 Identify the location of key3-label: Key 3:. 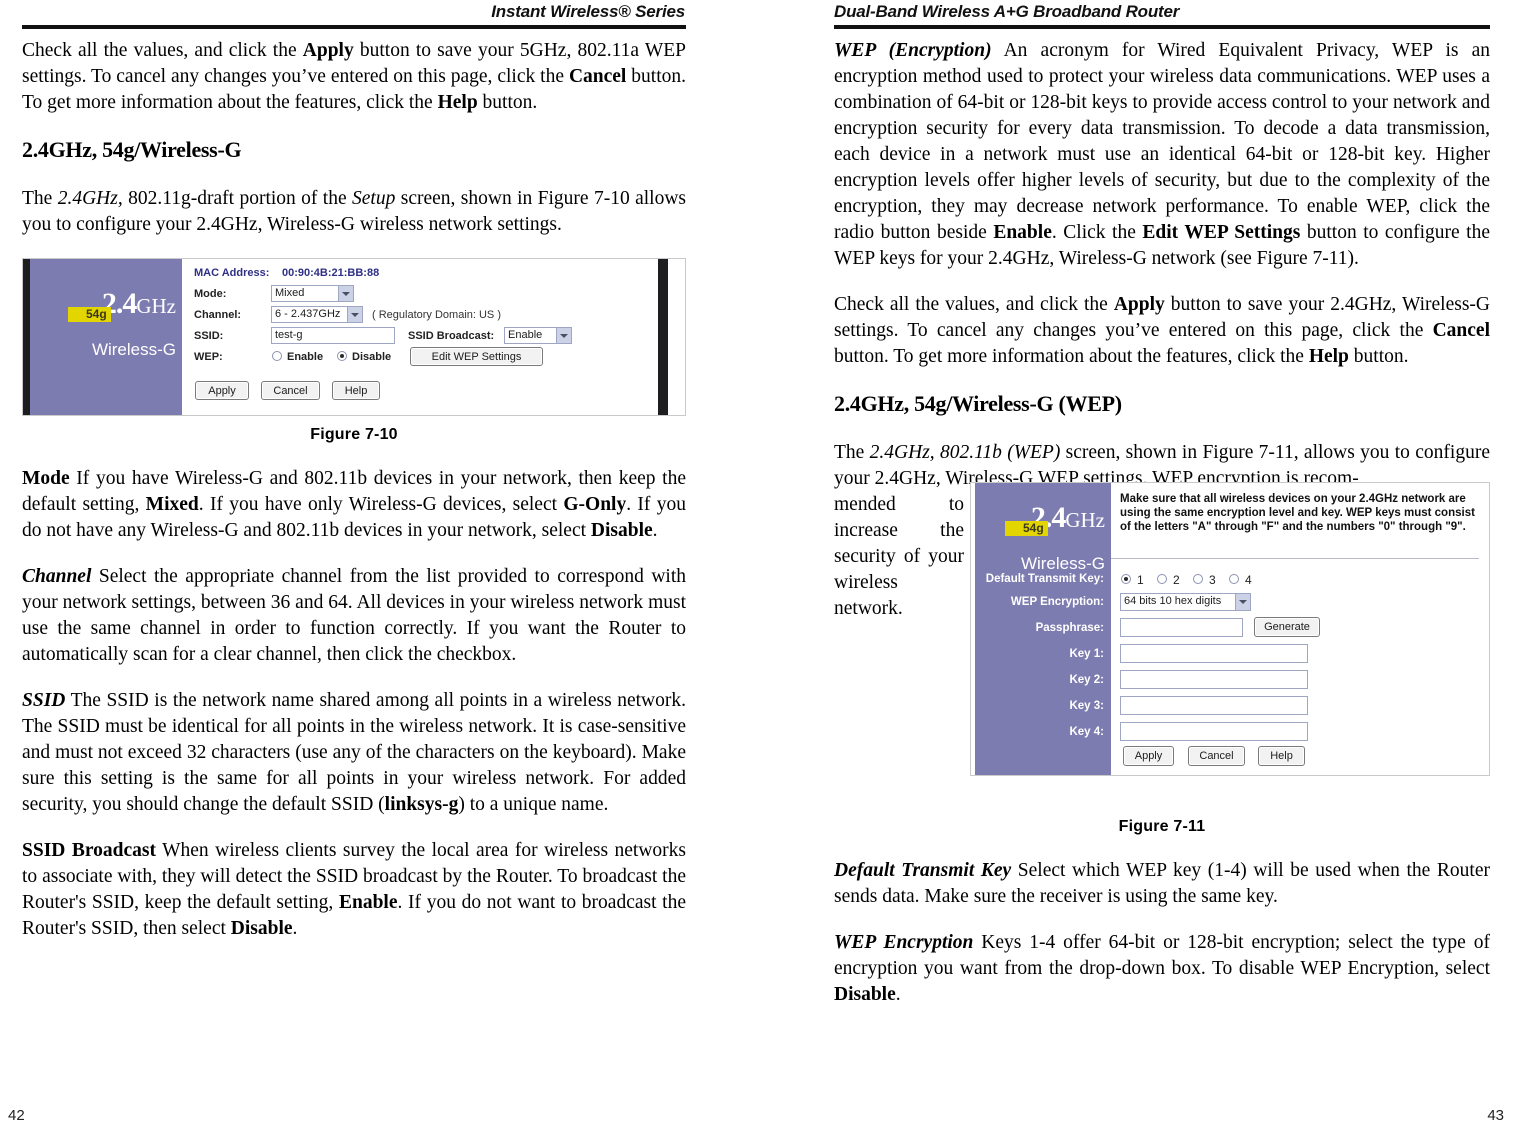
(1086, 706).